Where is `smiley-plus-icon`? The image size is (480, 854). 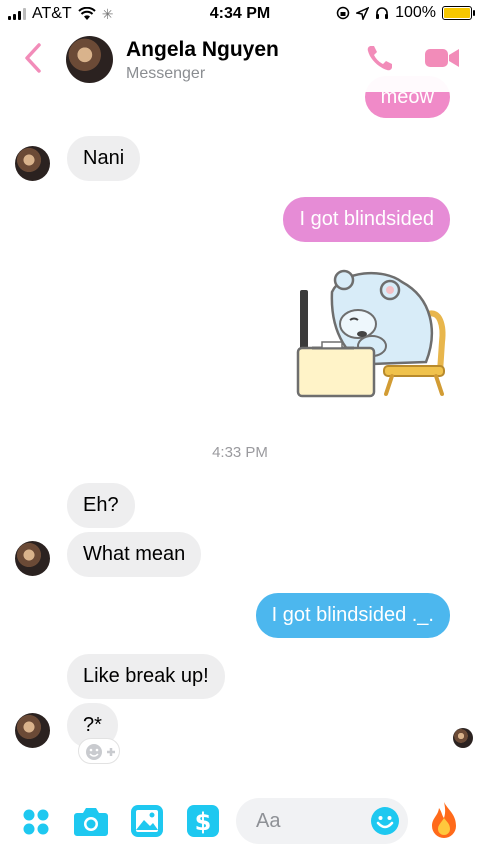 smiley-plus-icon is located at coordinates (100, 752).